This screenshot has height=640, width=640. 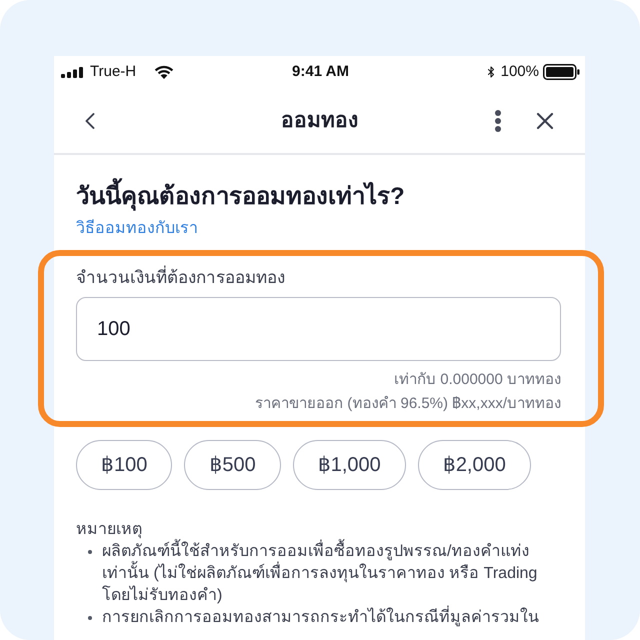 I want to click on status-time: 9:41 AM, so click(x=320, y=72).